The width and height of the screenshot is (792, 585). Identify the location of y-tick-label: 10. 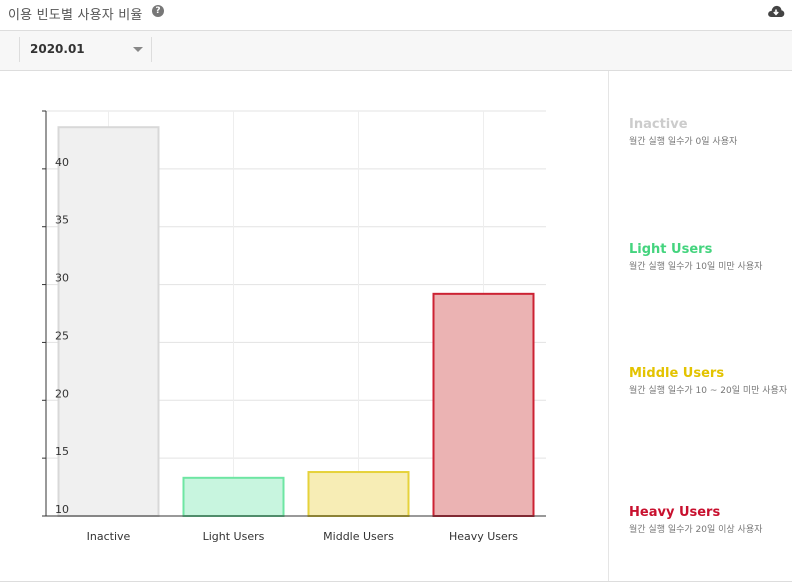
(62, 509).